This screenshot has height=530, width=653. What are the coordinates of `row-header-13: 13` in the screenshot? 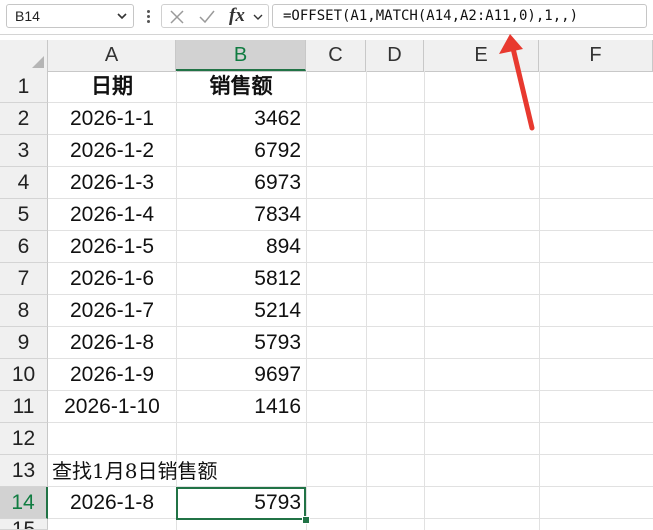 It's located at (24, 471).